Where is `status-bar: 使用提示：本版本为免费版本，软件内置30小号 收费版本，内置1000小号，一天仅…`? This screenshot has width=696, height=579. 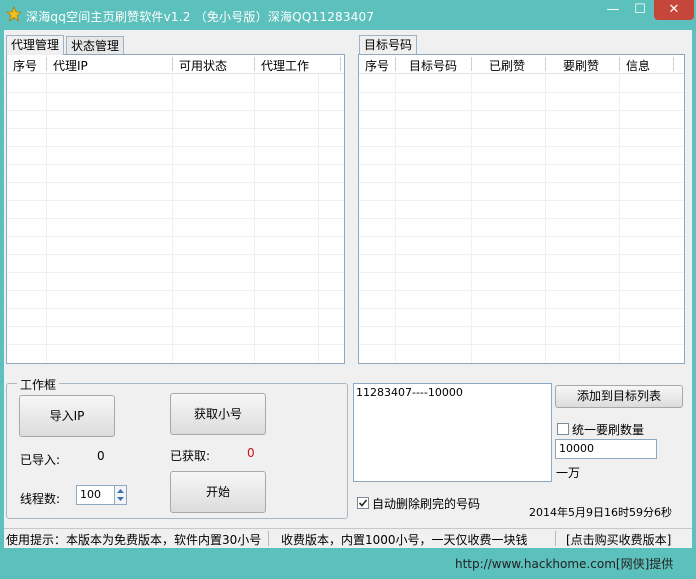
status-bar: 使用提示：本版本为免费版本，软件内置30小号 收费版本，内置1000小号，一天仅… is located at coordinates (348, 538).